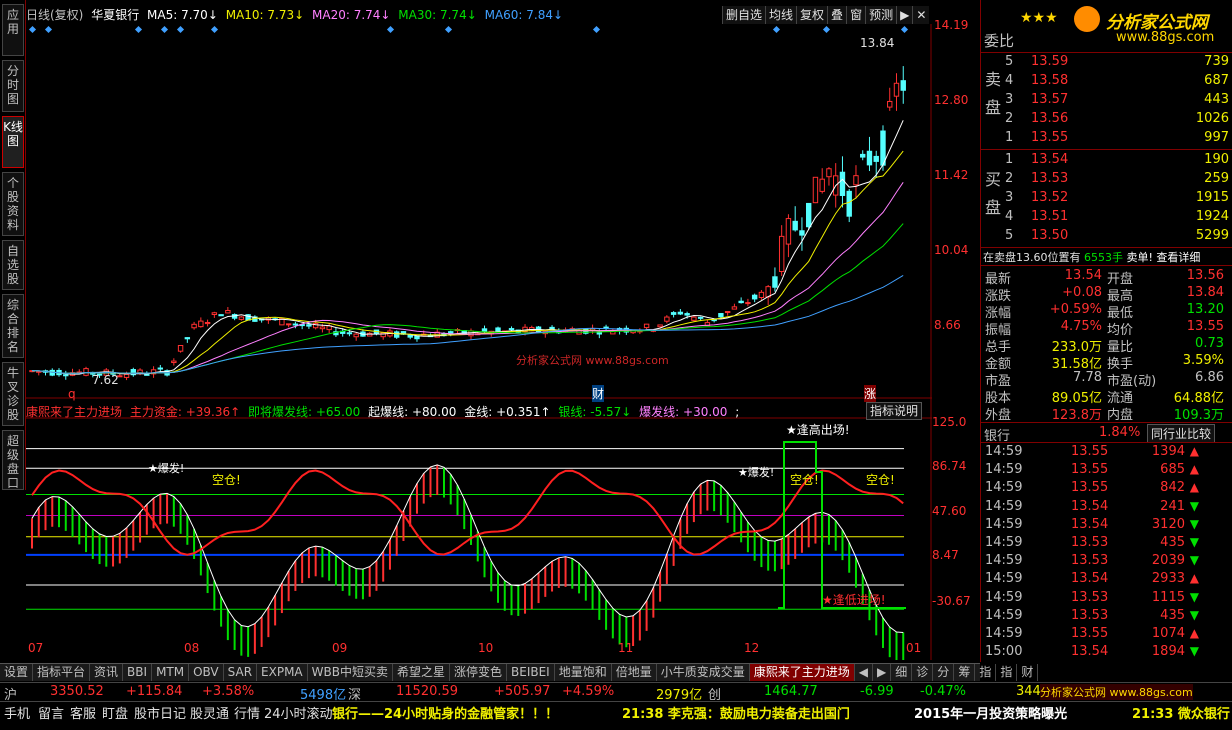 The image size is (1232, 730). Describe the element at coordinates (923, 672) in the screenshot. I see `indicator-tab: 诊` at that location.